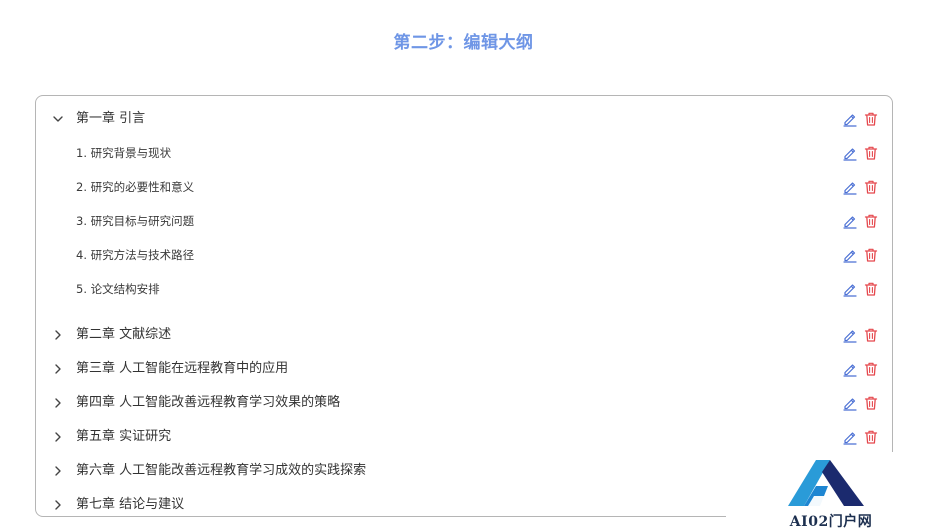 The height and width of the screenshot is (531, 927). I want to click on chapter-title: 第六章 人工智能改善远程教育学习成效的实践探索, so click(221, 470).